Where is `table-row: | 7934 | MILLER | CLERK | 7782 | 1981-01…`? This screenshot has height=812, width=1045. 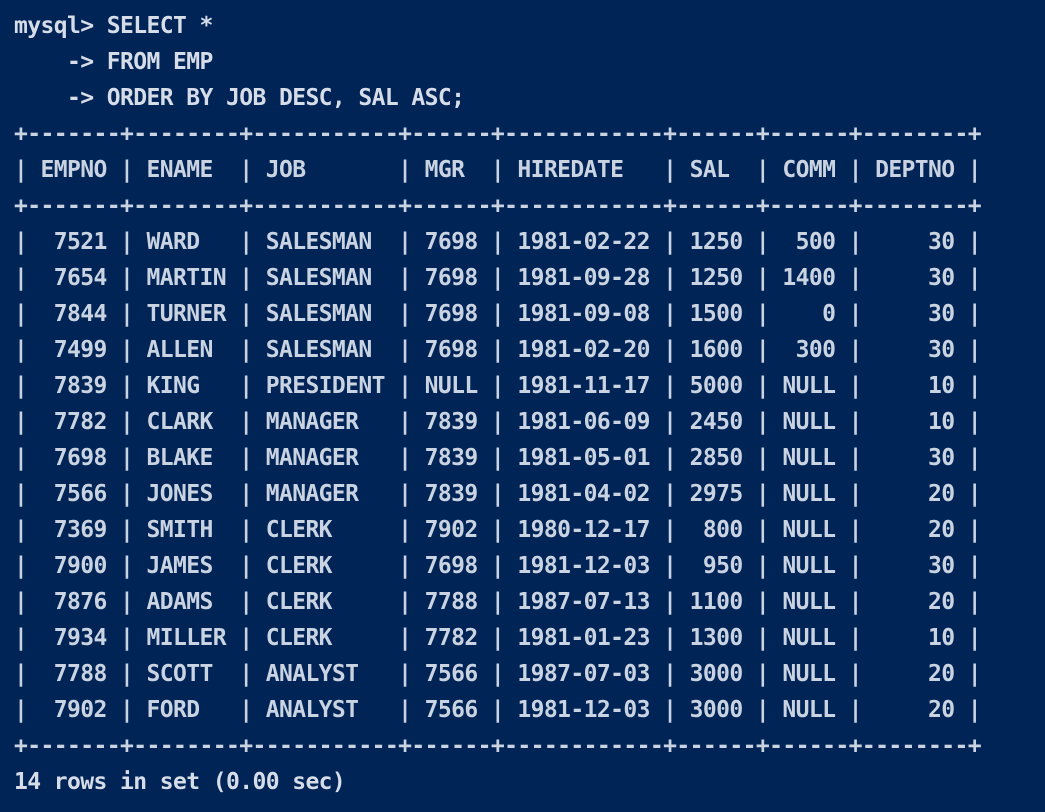
table-row: | 7934 | MILLER | CLERK | 7782 | 1981-01… is located at coordinates (498, 638).